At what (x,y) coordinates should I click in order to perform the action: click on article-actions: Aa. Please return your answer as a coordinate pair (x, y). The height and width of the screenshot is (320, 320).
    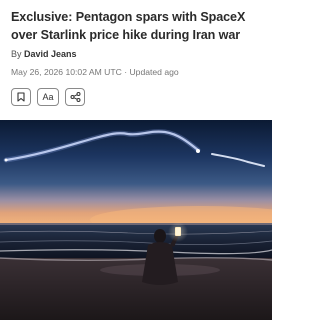
    Looking at the image, I should click on (48, 97).